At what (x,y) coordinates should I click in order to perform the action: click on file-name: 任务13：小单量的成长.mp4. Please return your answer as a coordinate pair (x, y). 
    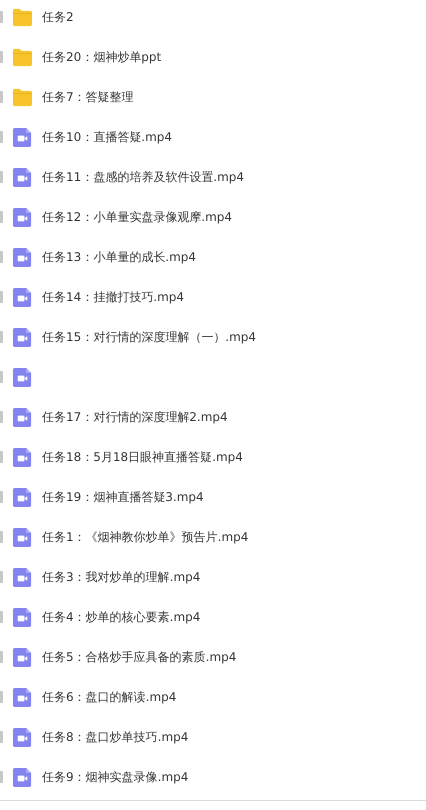
    Looking at the image, I should click on (119, 257).